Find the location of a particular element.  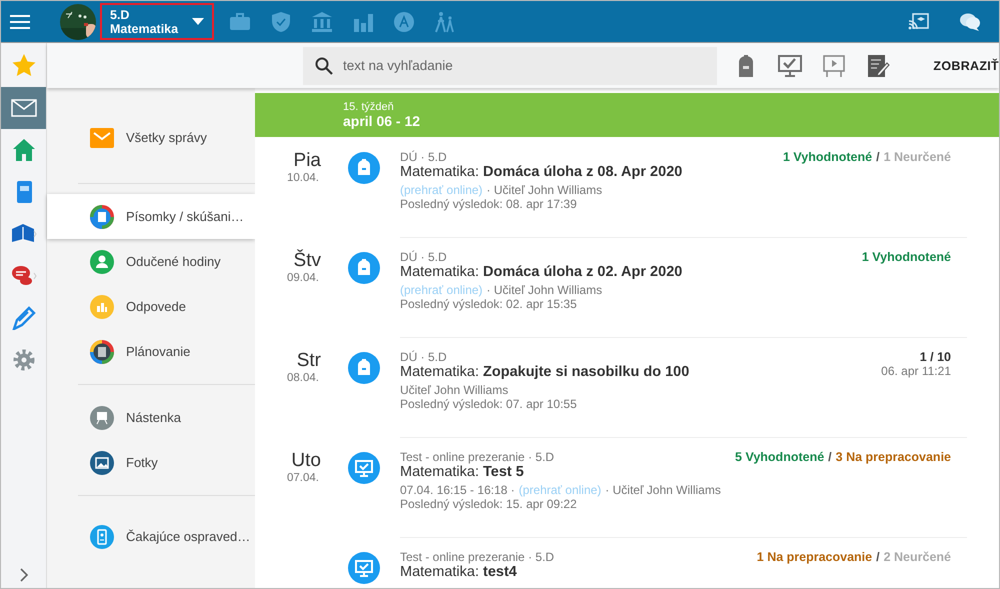

day-date: 10.04. is located at coordinates (303, 178).